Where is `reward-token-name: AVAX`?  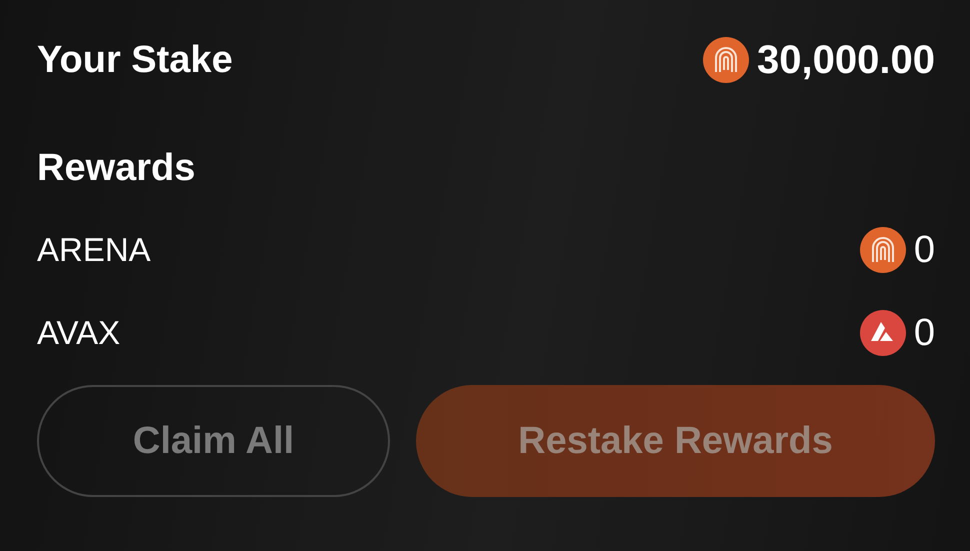 reward-token-name: AVAX is located at coordinates (78, 333).